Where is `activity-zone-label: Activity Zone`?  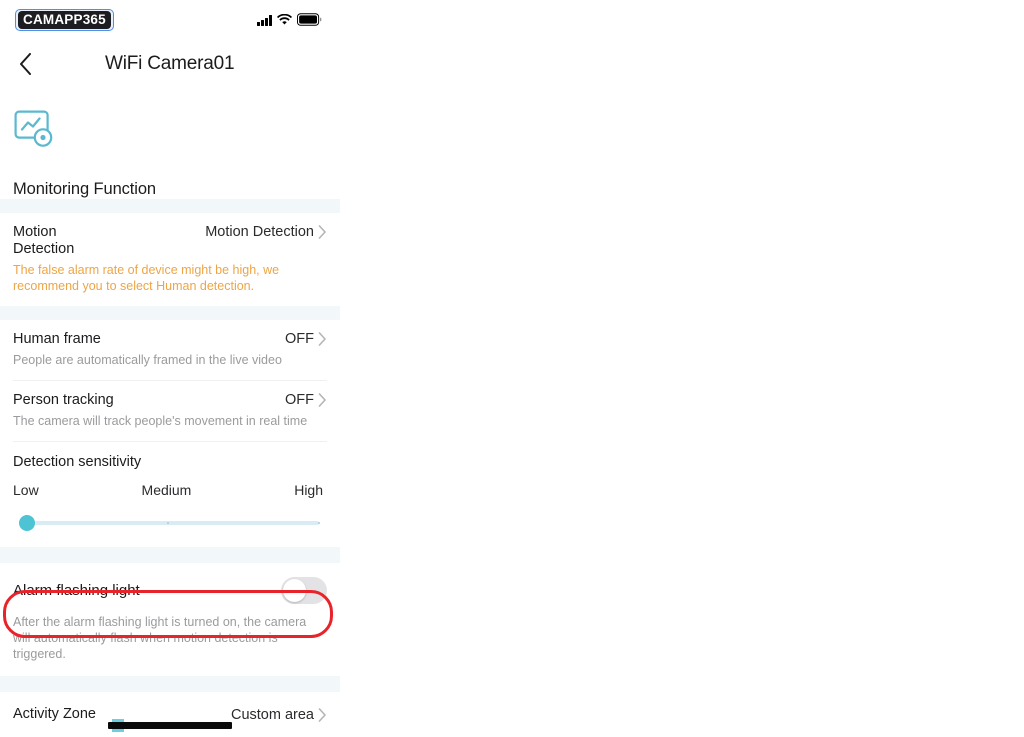 activity-zone-label: Activity Zone is located at coordinates (54, 714).